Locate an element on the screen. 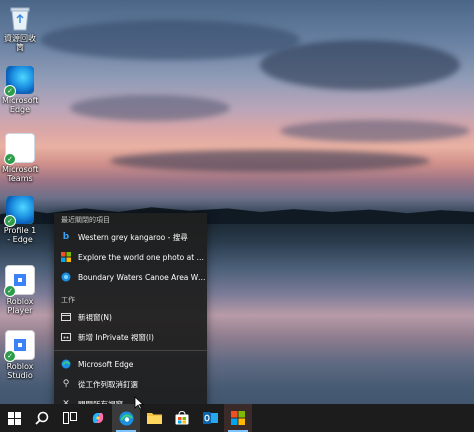 The height and width of the screenshot is (432, 474). task-view-icon is located at coordinates (70, 418).